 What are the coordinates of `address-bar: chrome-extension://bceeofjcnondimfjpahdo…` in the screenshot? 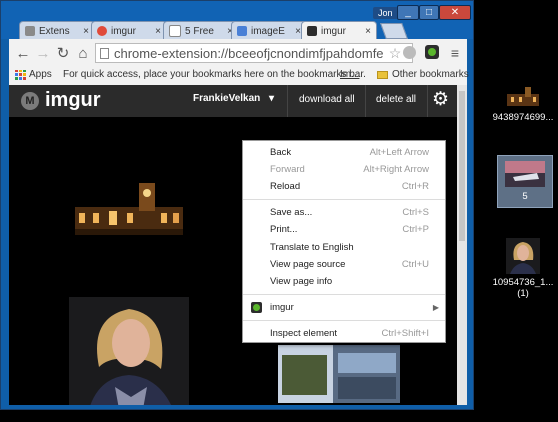 It's located at (254, 53).